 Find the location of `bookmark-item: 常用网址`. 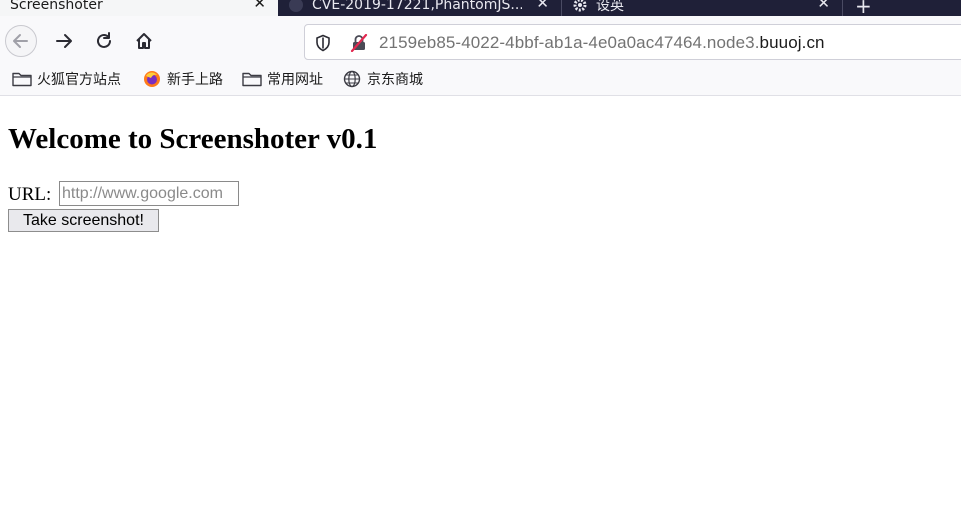

bookmark-item: 常用网址 is located at coordinates (282, 79).